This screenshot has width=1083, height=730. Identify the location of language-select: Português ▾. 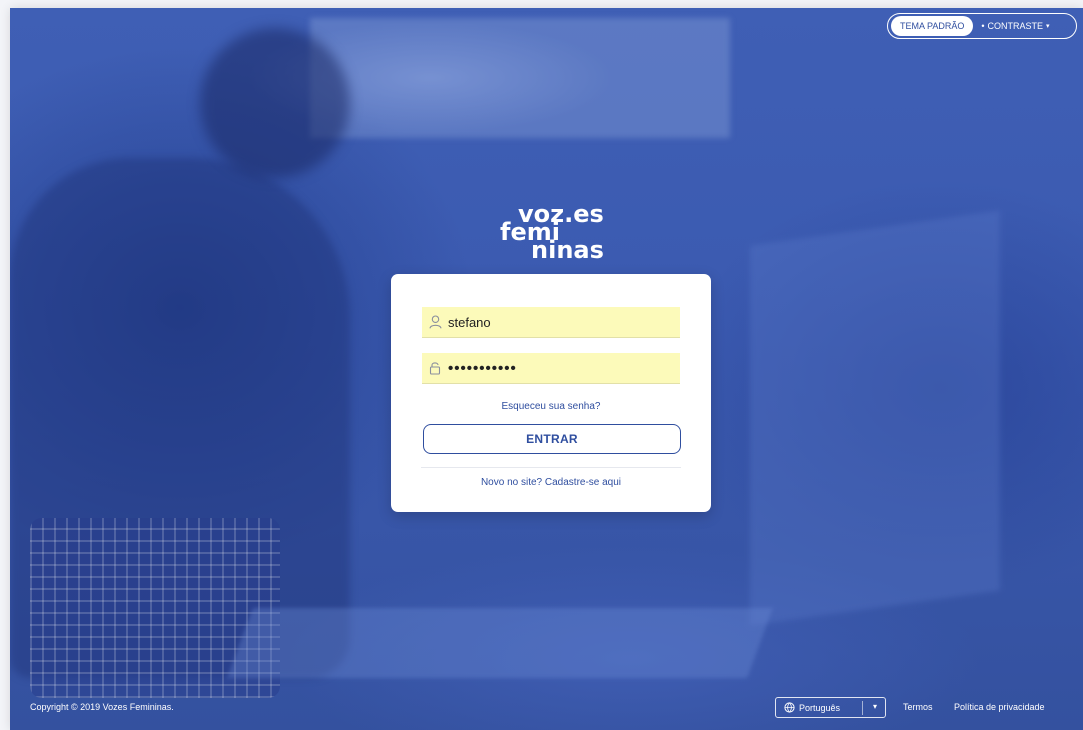
(830, 707).